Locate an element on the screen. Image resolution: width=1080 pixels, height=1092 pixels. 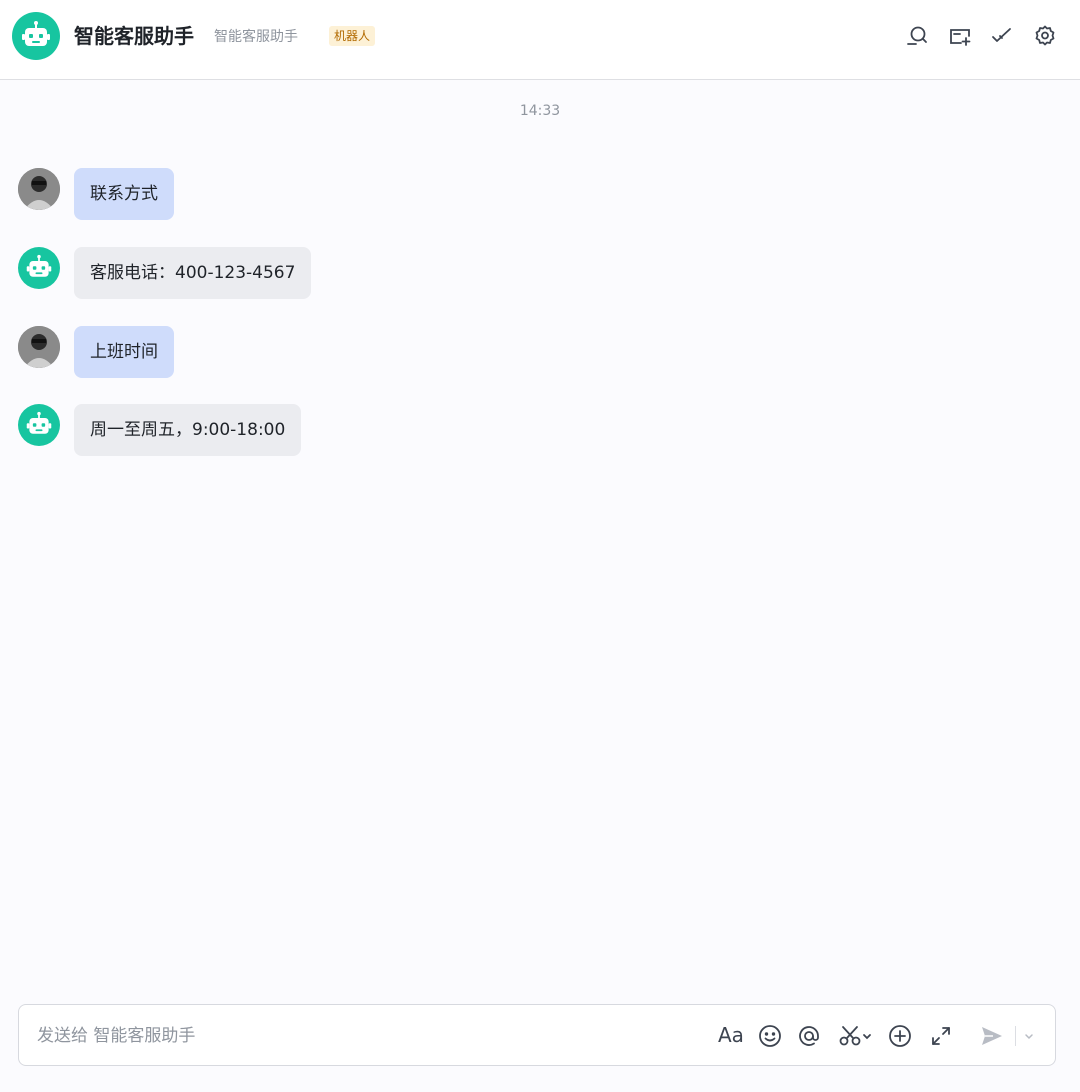
add-icon is located at coordinates (900, 1036).